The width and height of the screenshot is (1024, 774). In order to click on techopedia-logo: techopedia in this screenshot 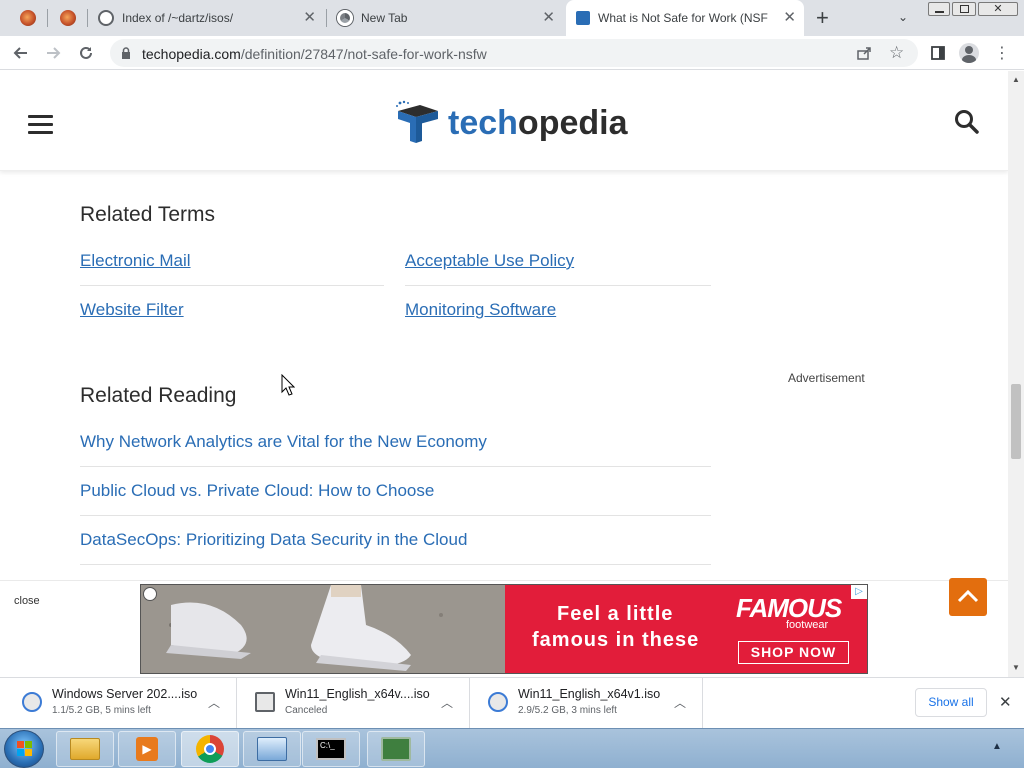, I will do `click(538, 123)`.